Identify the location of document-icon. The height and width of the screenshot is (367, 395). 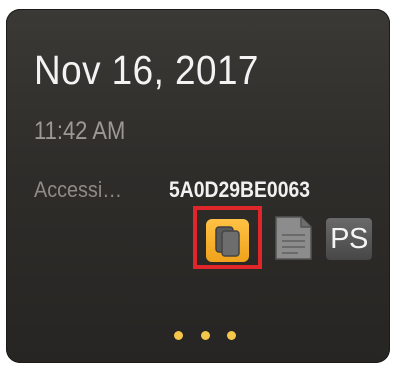
(294, 238).